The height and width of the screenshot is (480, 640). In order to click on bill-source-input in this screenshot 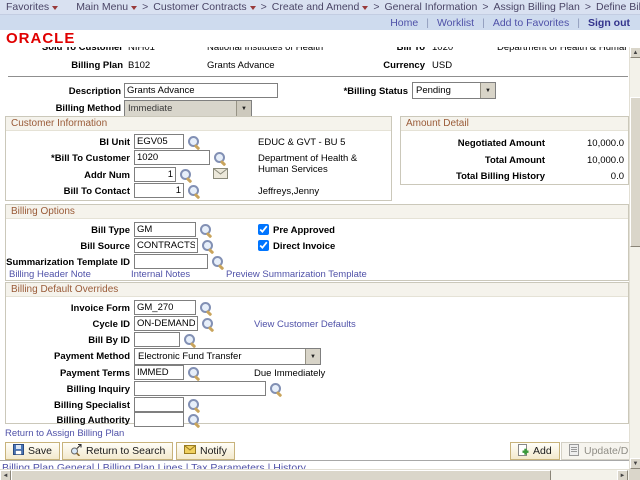, I will do `click(166, 245)`.